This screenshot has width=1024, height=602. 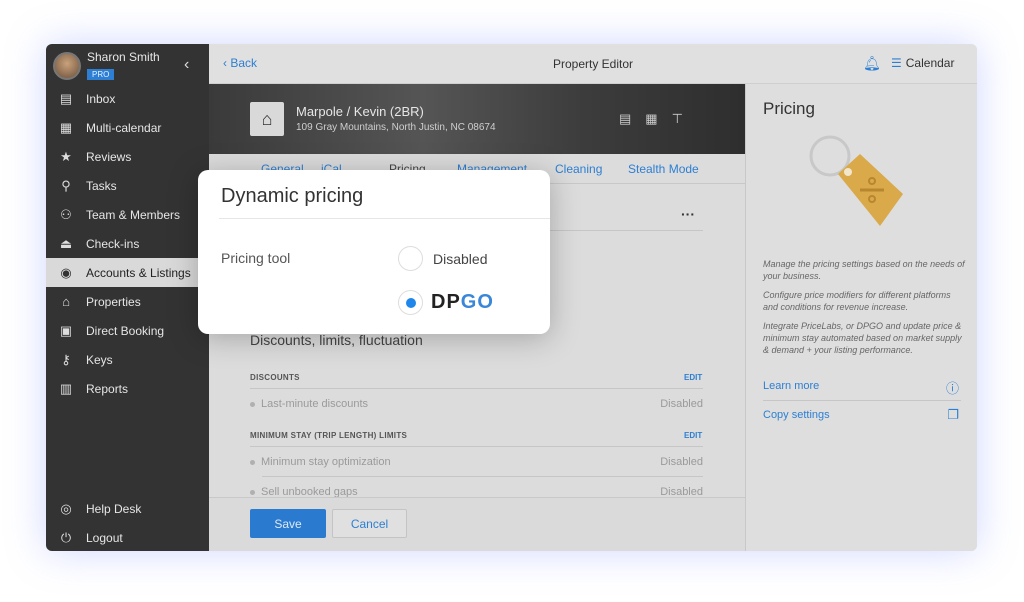 I want to click on copy-settings-label: Copy settings, so click(x=796, y=415).